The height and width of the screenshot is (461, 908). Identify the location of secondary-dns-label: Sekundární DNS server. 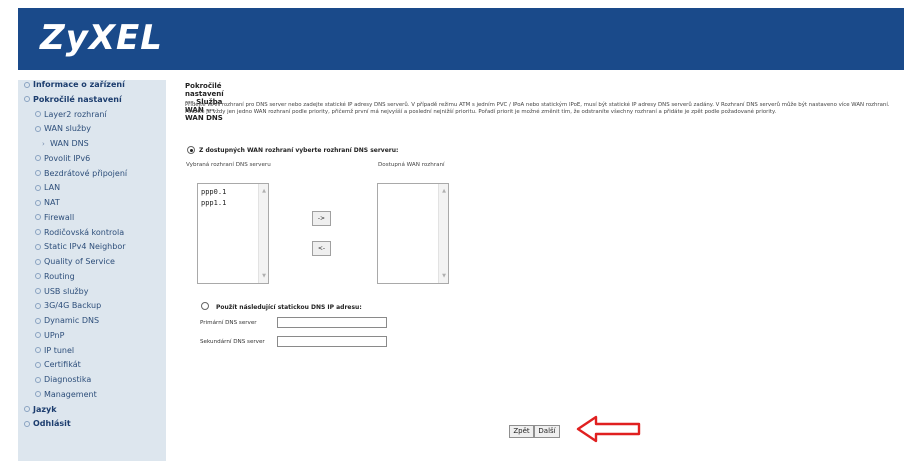
(232, 342).